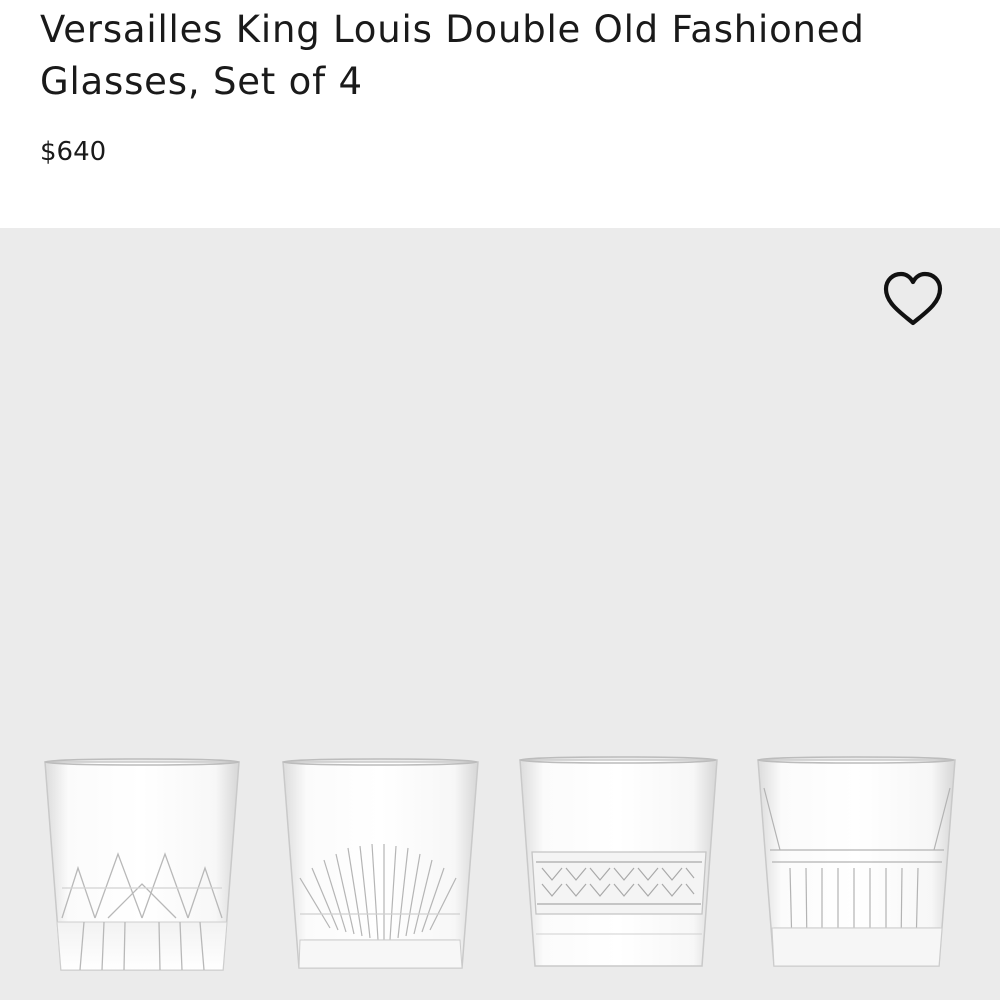 The width and height of the screenshot is (1000, 1000). I want to click on product-price: $640, so click(73, 152).